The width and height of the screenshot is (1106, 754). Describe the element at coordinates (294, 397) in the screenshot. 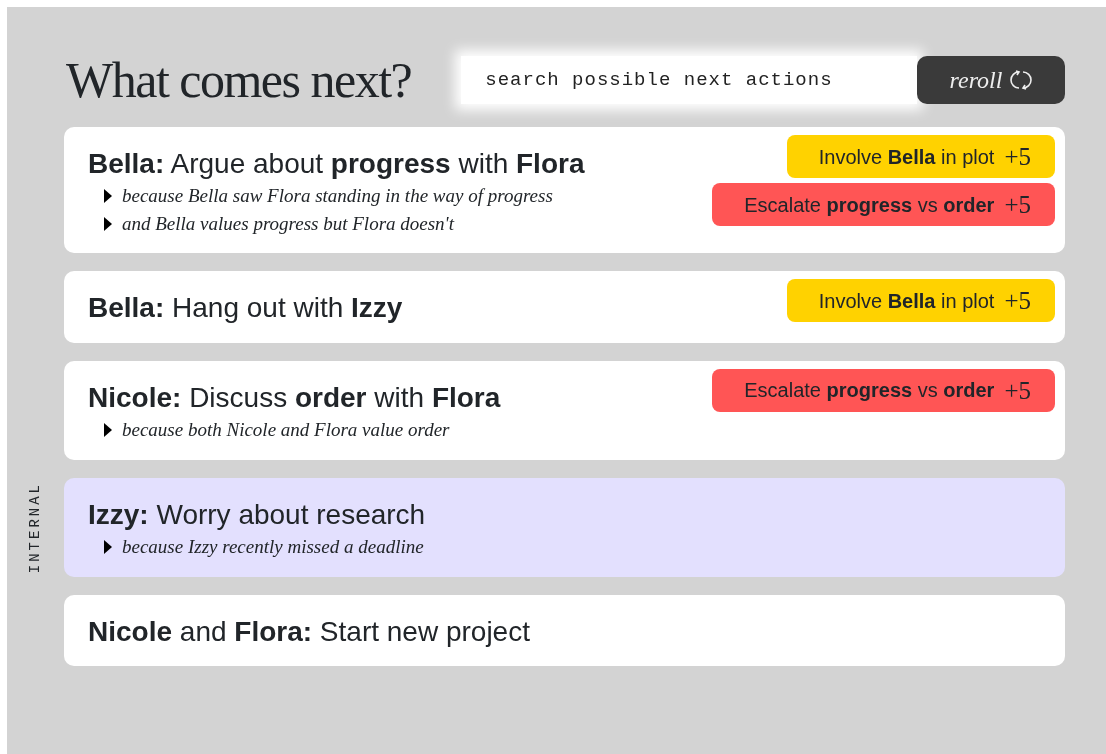

I see `action-title: Nicole: Discuss order with Flora` at that location.